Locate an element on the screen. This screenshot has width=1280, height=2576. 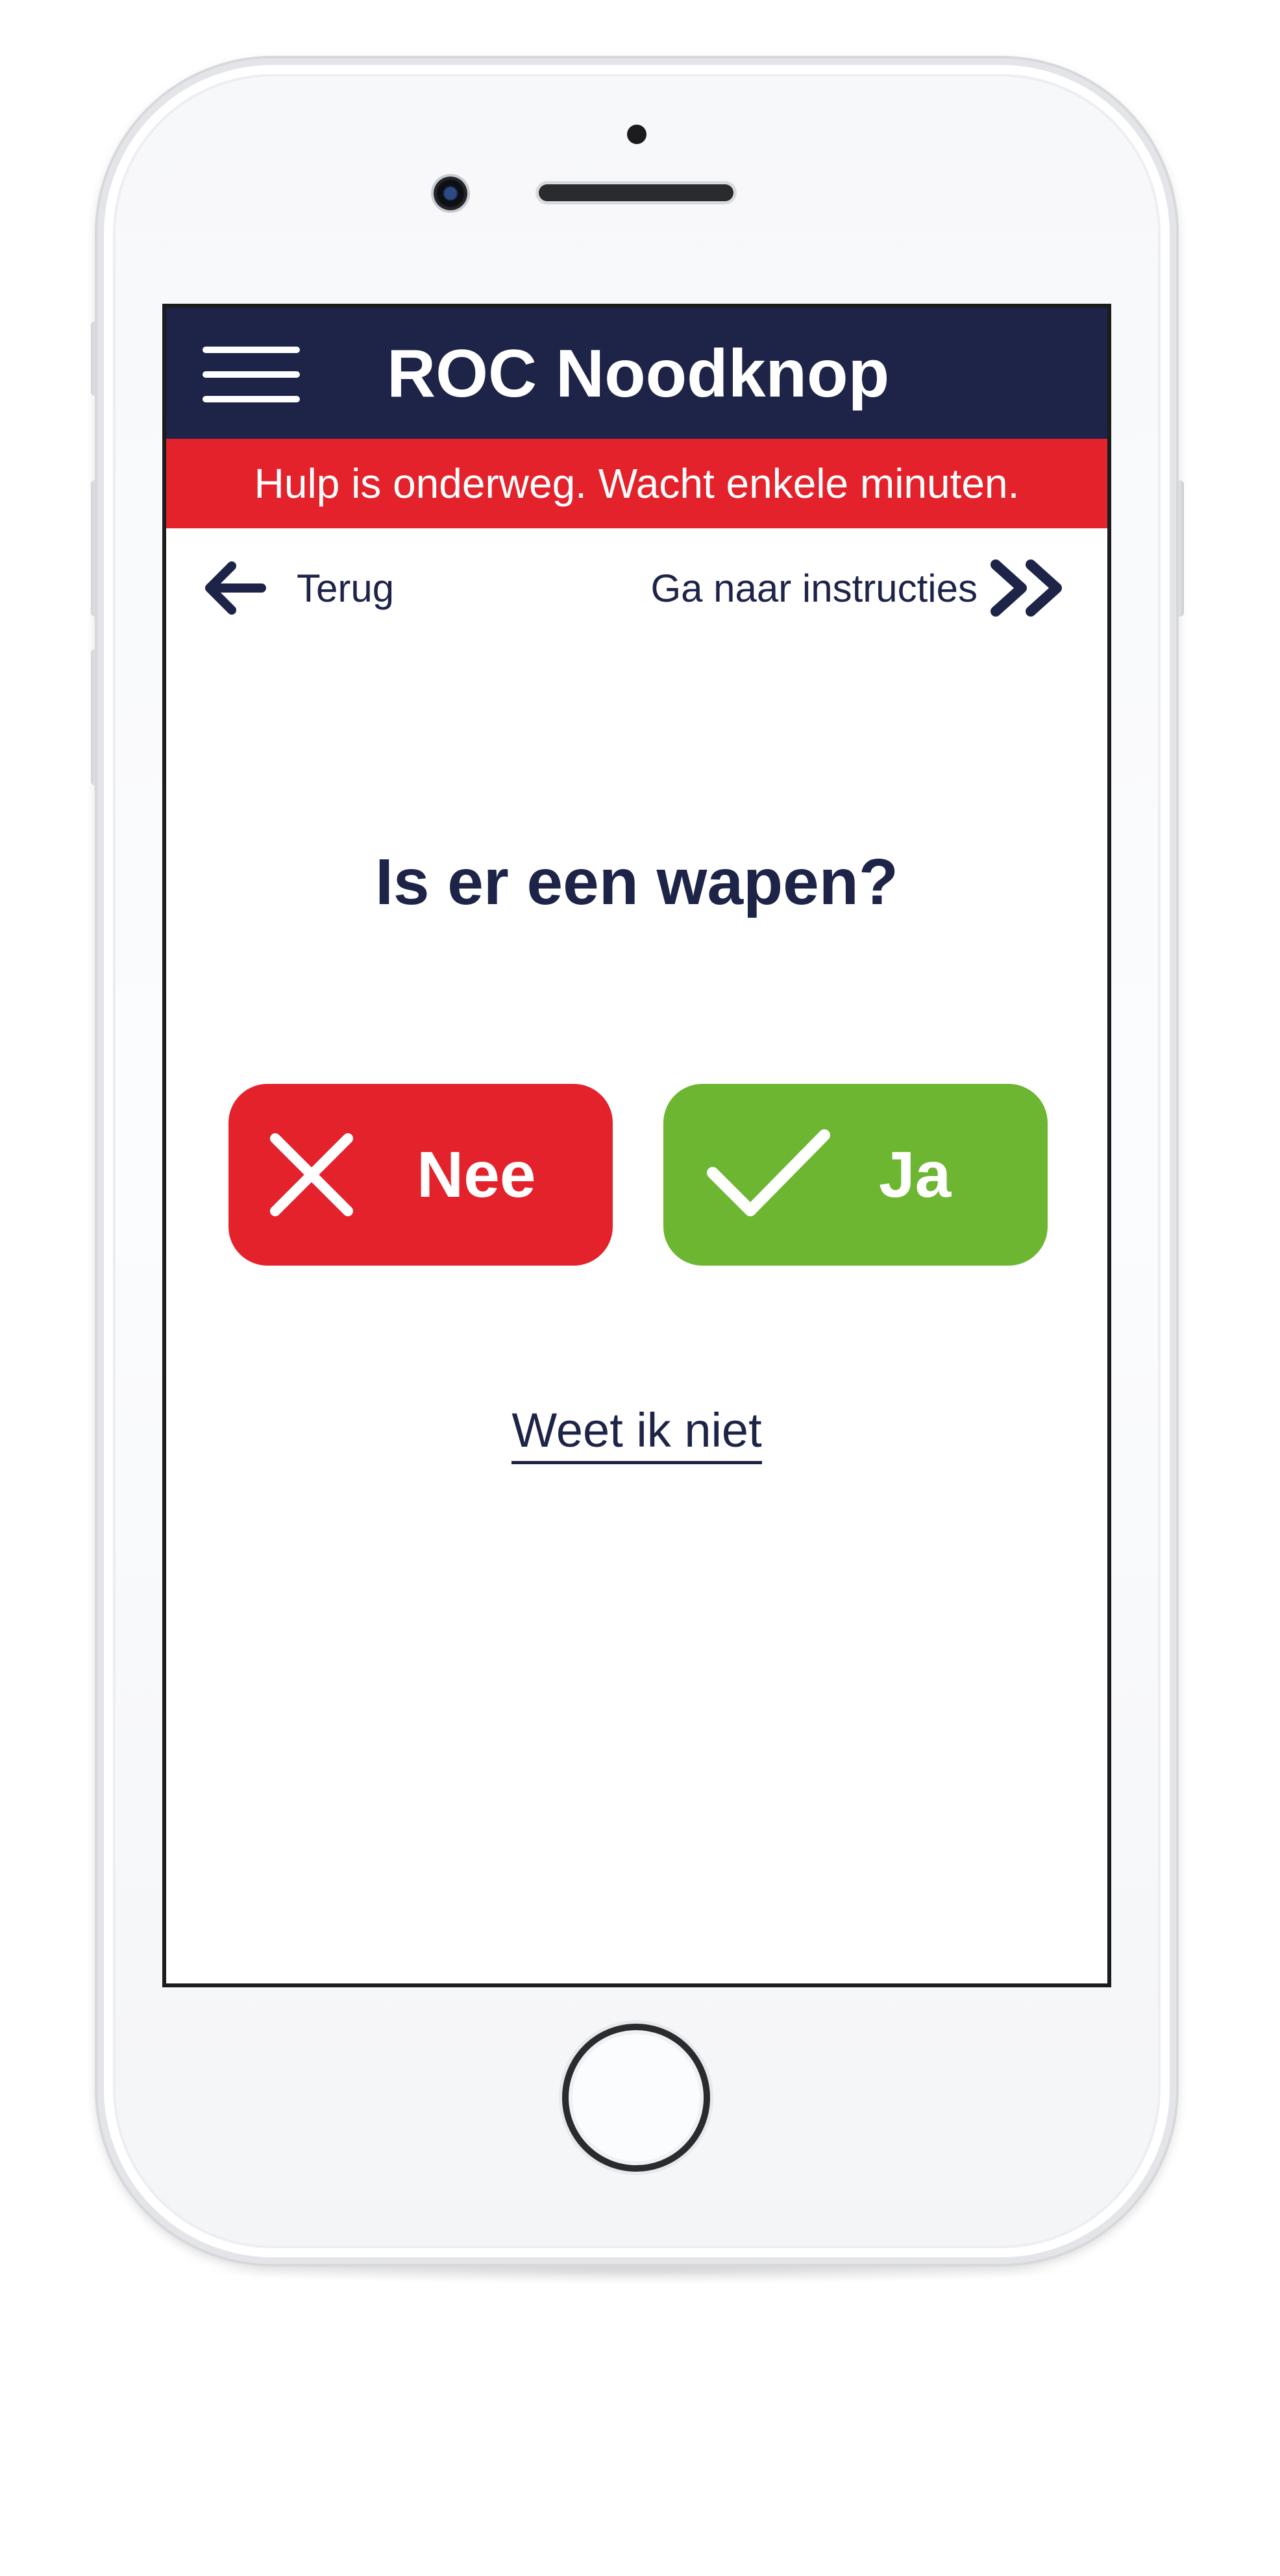
instructions-link-label: Ga naar instructies is located at coordinates (814, 588).